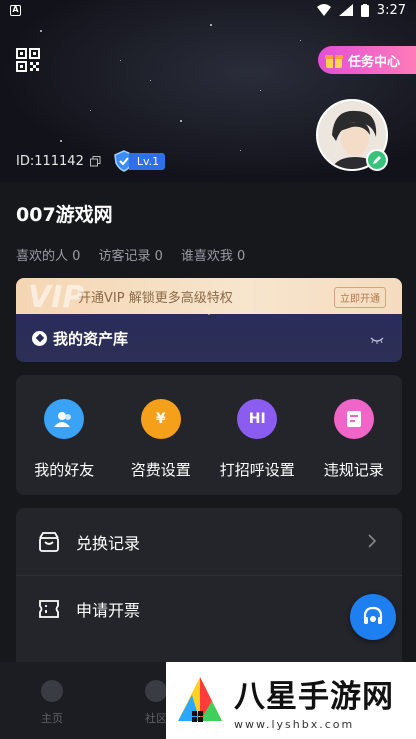 Image resolution: width=416 pixels, height=739 pixels. I want to click on vip-promo-banner: VIP 开通VIP 解锁更多高级特权 立即开通, so click(209, 296).